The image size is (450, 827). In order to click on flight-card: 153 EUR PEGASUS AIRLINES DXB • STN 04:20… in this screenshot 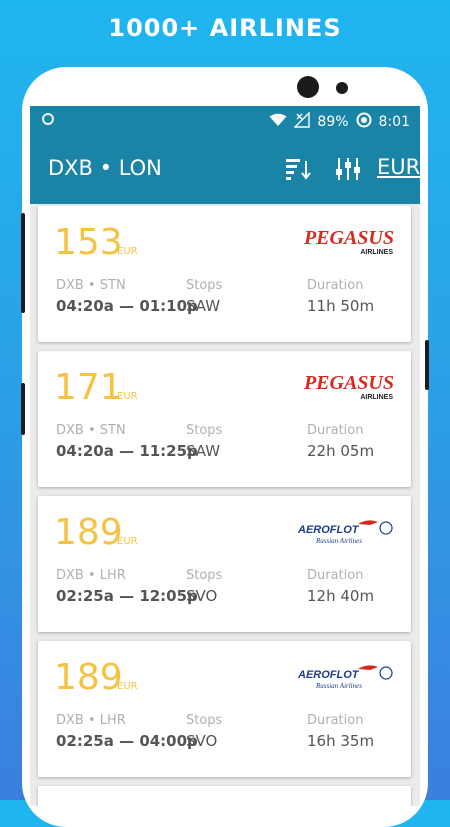, I will do `click(224, 274)`.